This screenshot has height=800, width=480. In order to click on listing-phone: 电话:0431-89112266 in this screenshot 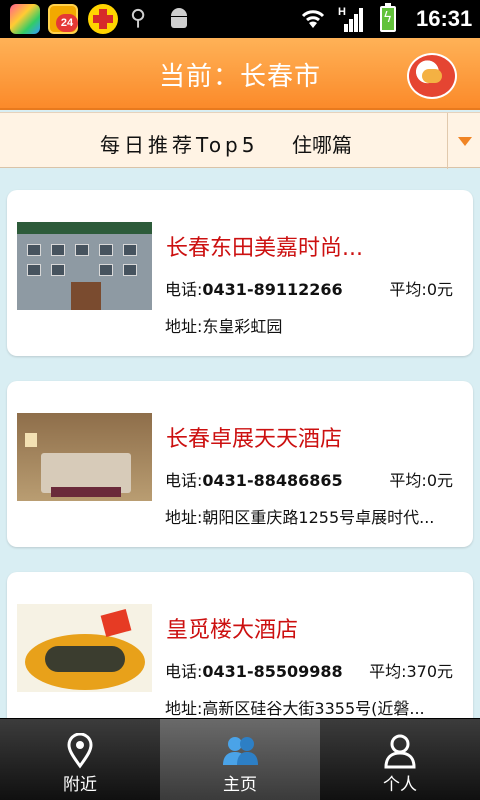, I will do `click(254, 288)`.